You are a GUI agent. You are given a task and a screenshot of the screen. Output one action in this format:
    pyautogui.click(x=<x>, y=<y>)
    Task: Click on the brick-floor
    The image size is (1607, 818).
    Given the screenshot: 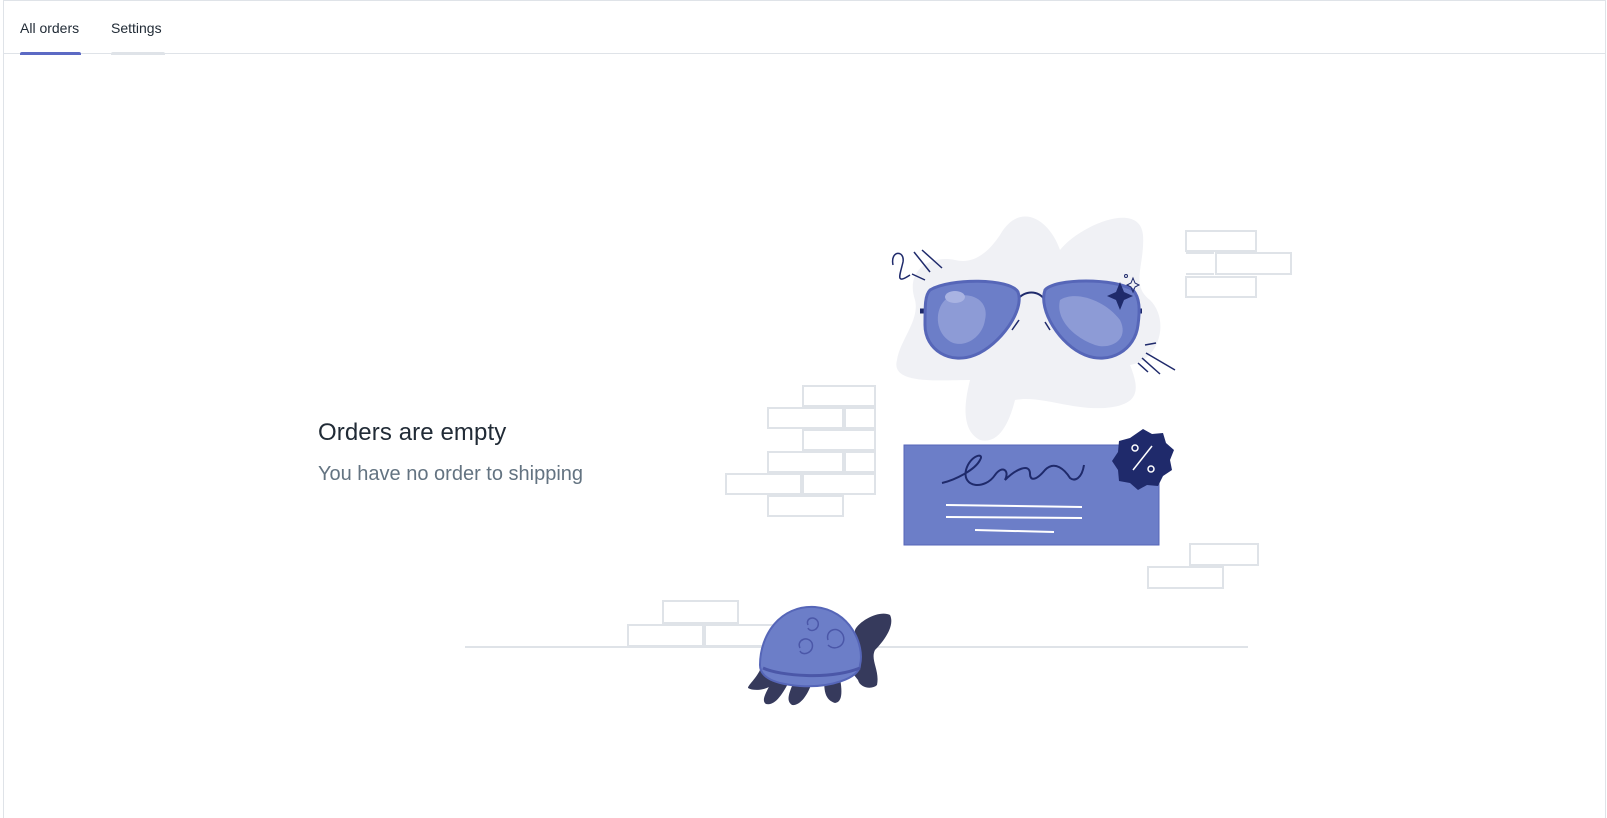 What is the action you would take?
    pyautogui.click(x=701, y=623)
    